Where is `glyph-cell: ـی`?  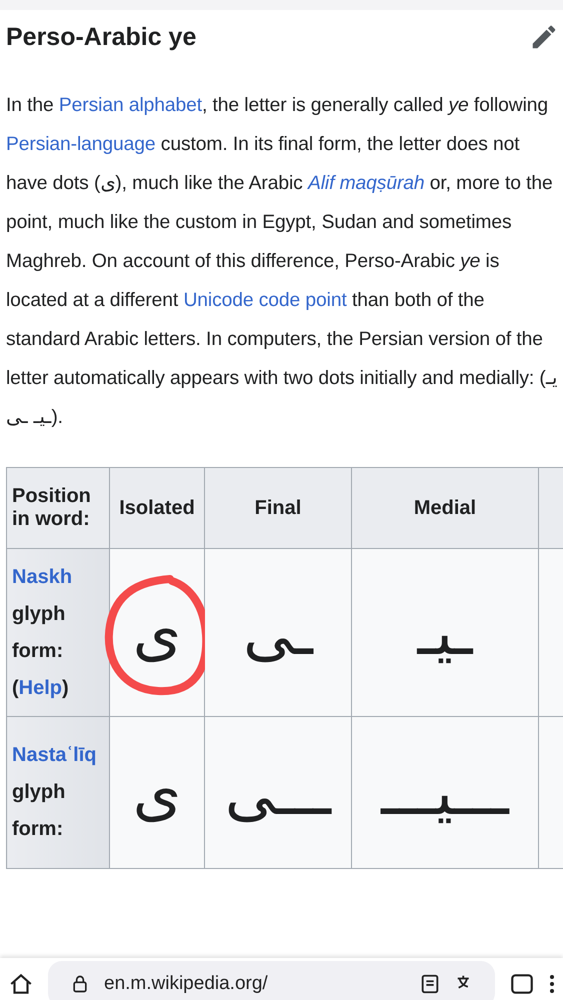 glyph-cell: ـی is located at coordinates (278, 632).